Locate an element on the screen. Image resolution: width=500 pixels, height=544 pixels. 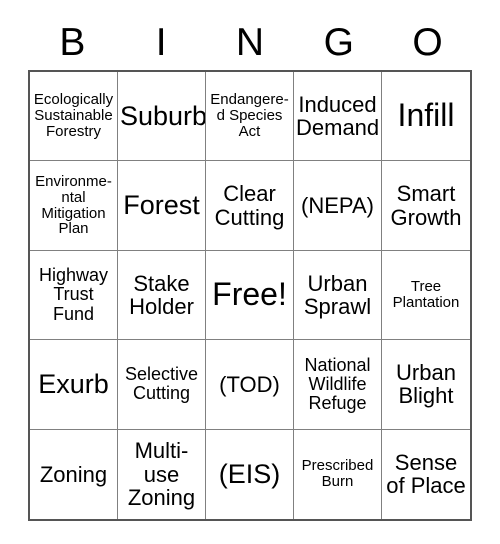
bingo-cell: Ecologically Sustainable Forestry is located at coordinates (74, 117).